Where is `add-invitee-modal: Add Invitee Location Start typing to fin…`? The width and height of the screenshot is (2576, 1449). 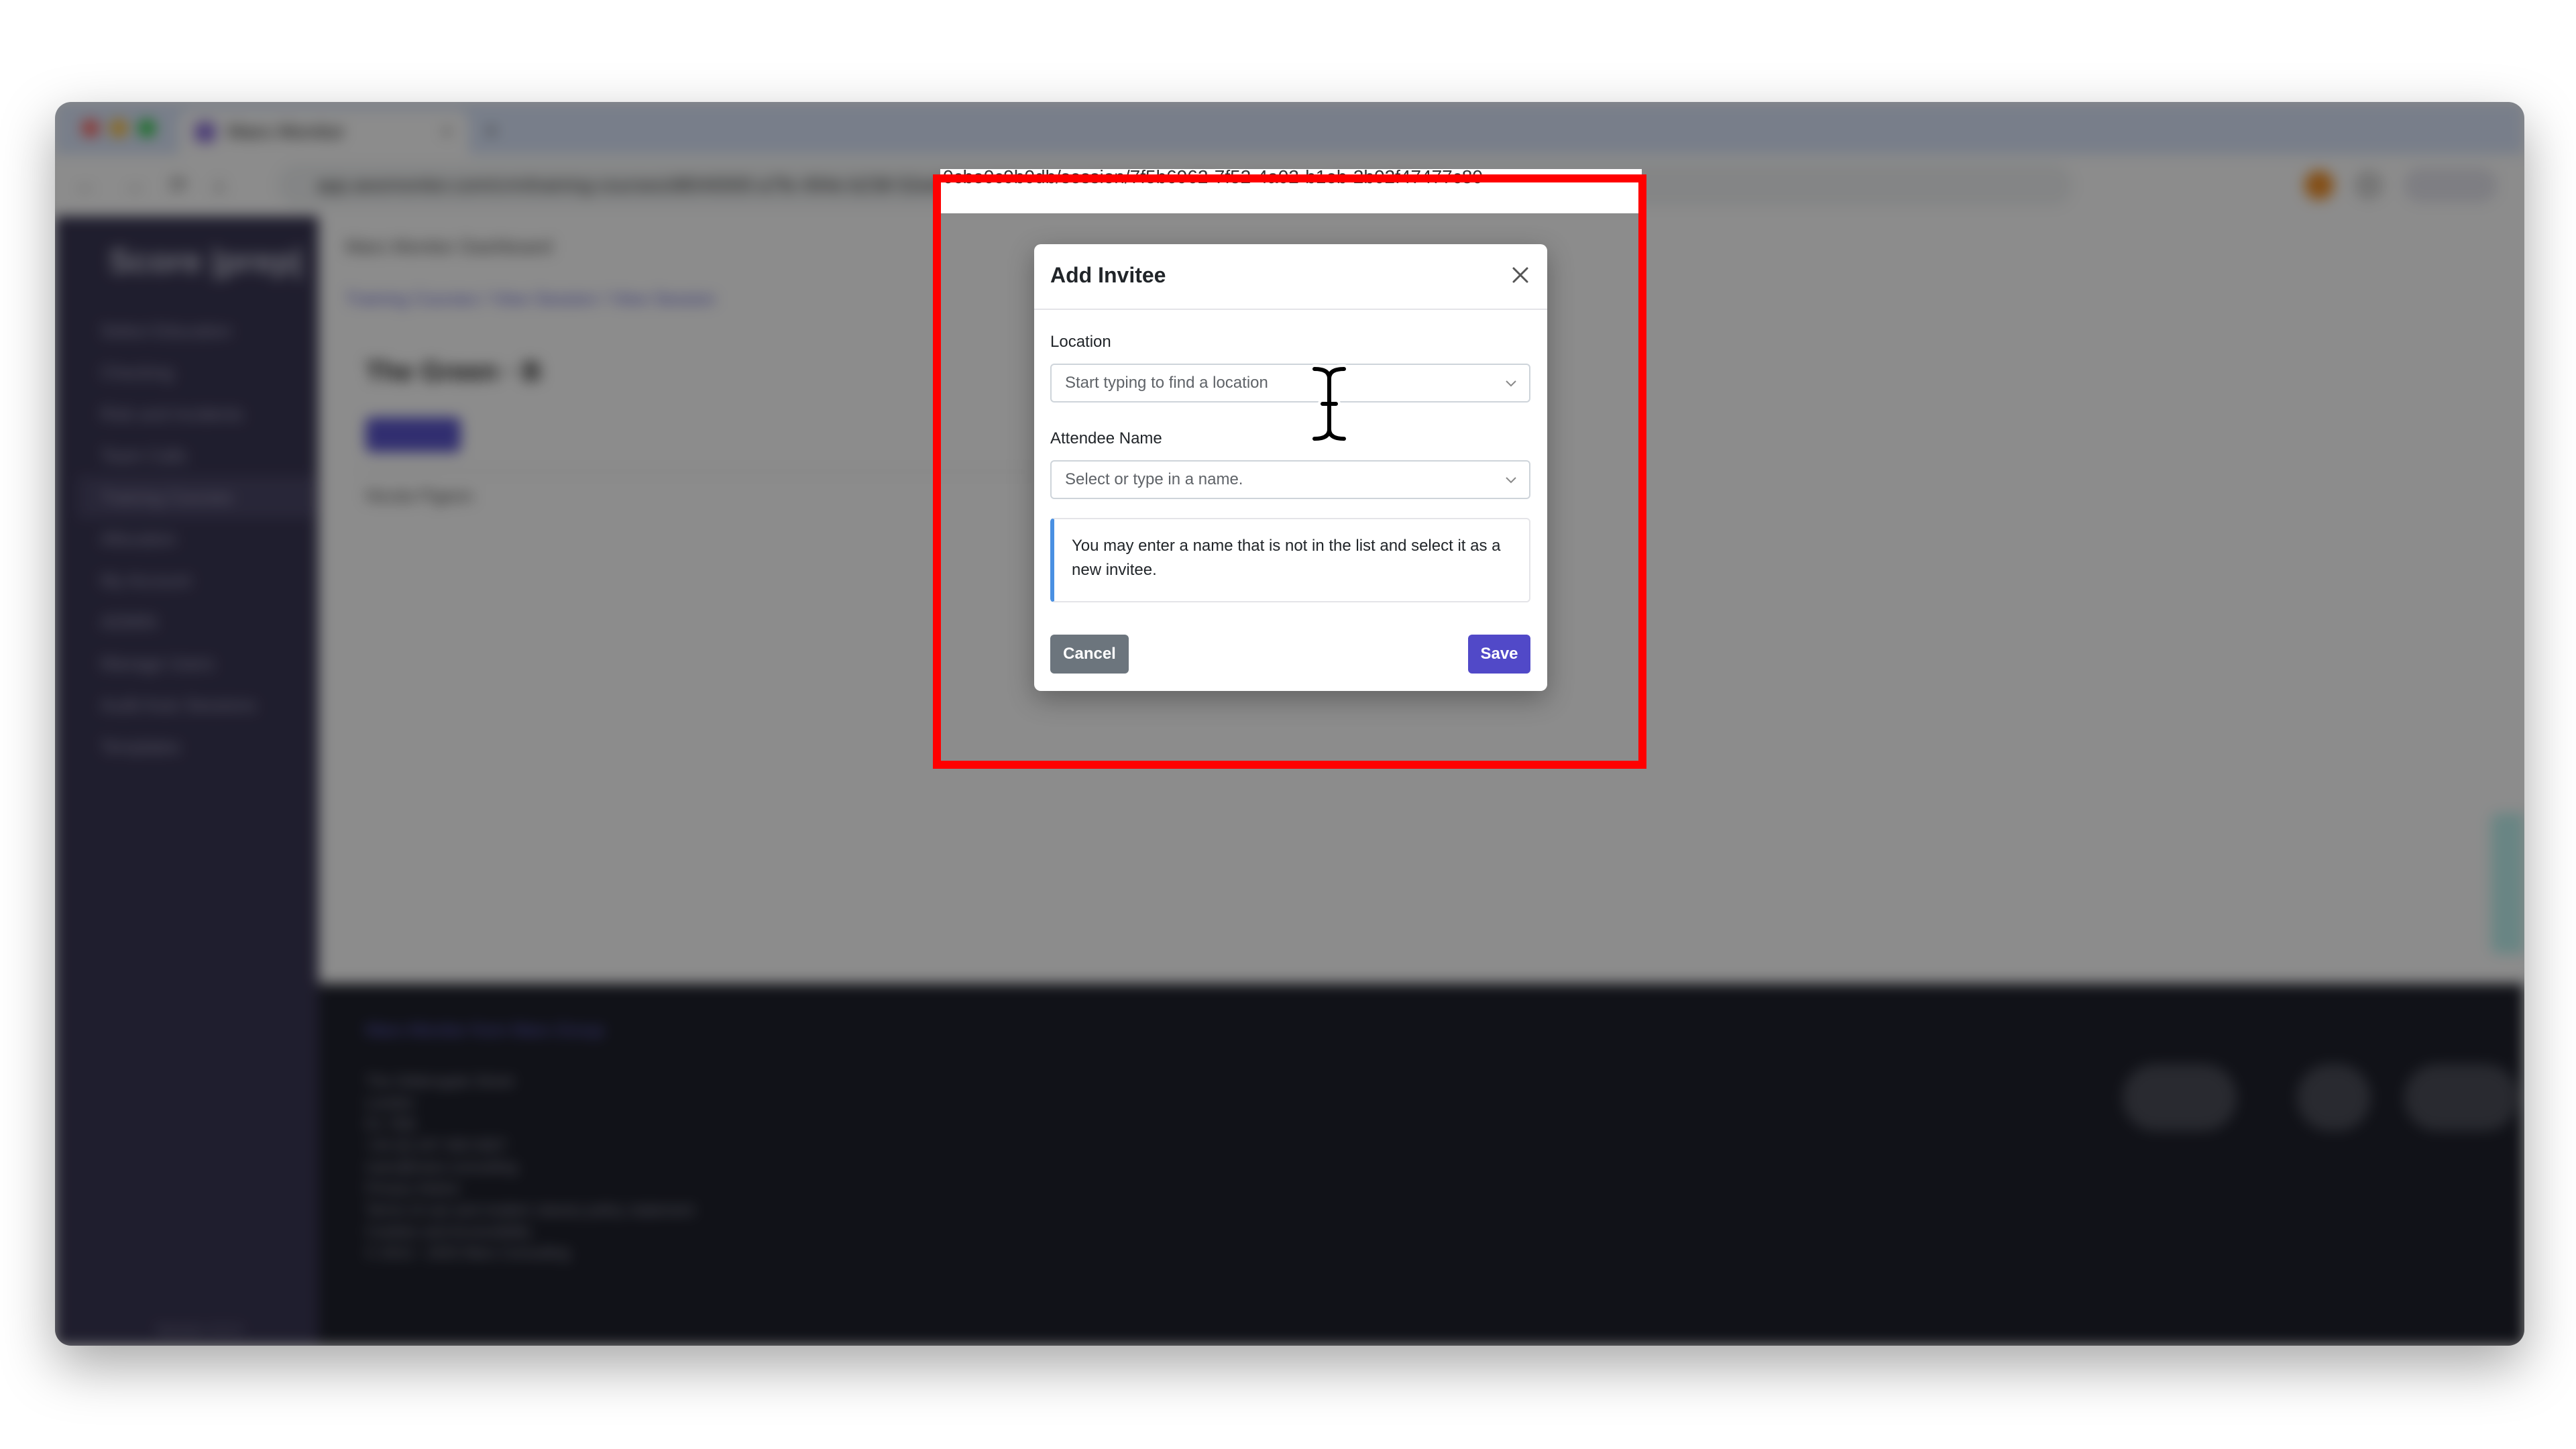
add-invitee-modal: Add Invitee Location Start typing to fin… is located at coordinates (1290, 467).